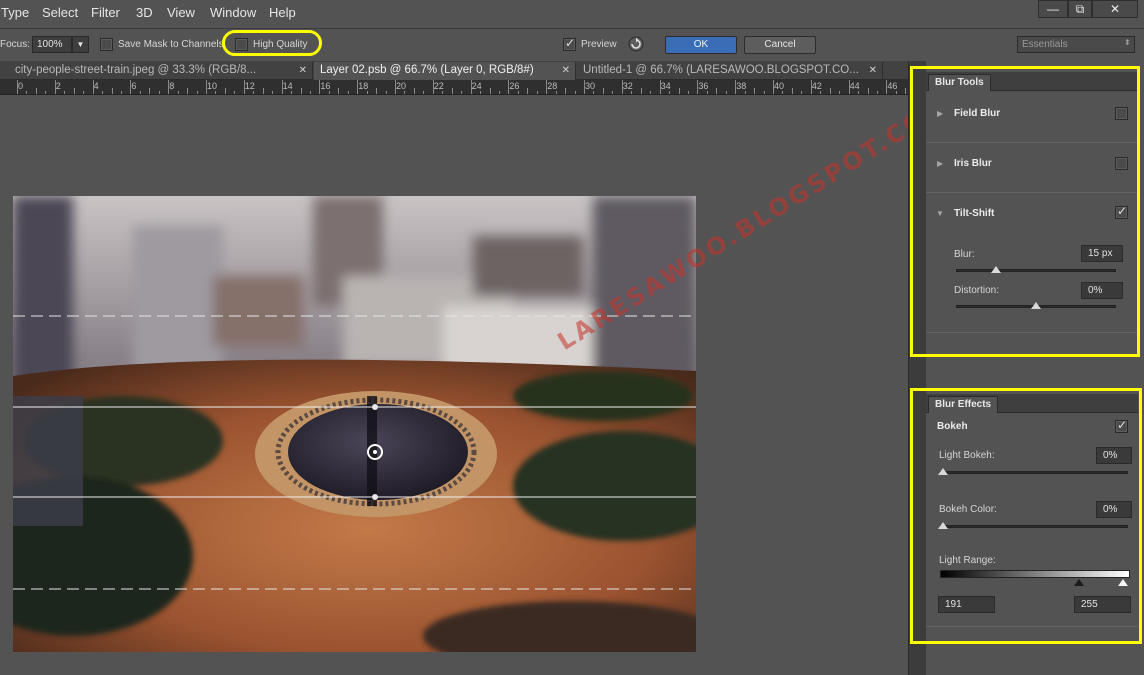 This screenshot has height=675, width=1144. Describe the element at coordinates (445, 71) in the screenshot. I see `tab-layer-02: Layer 02.psb @ 66.7% (Layer 0, RGB/8#) ✕` at that location.